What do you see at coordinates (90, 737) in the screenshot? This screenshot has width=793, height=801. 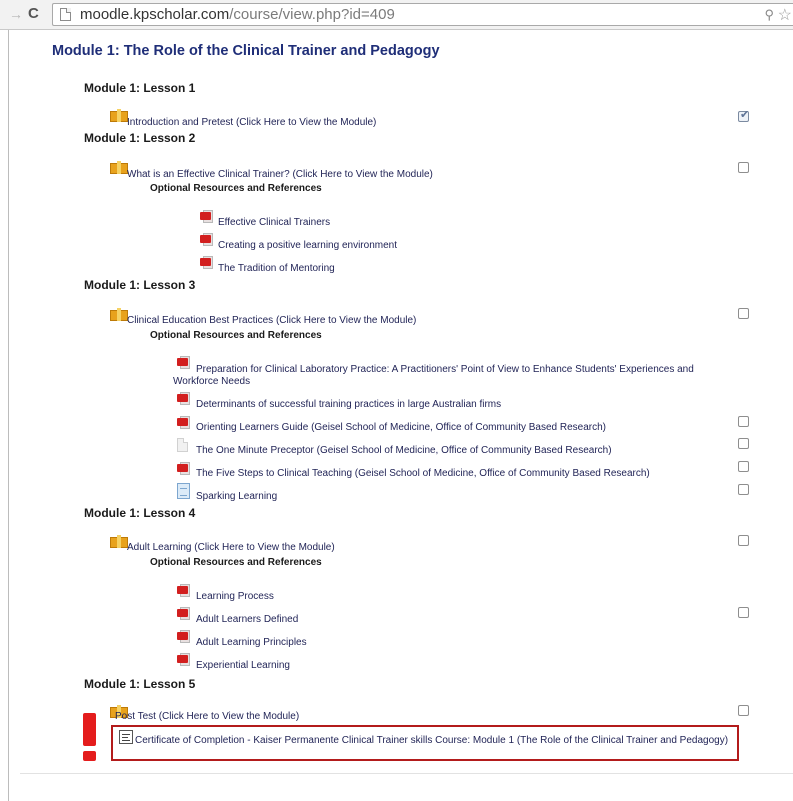 I see `exclamation-icon` at bounding box center [90, 737].